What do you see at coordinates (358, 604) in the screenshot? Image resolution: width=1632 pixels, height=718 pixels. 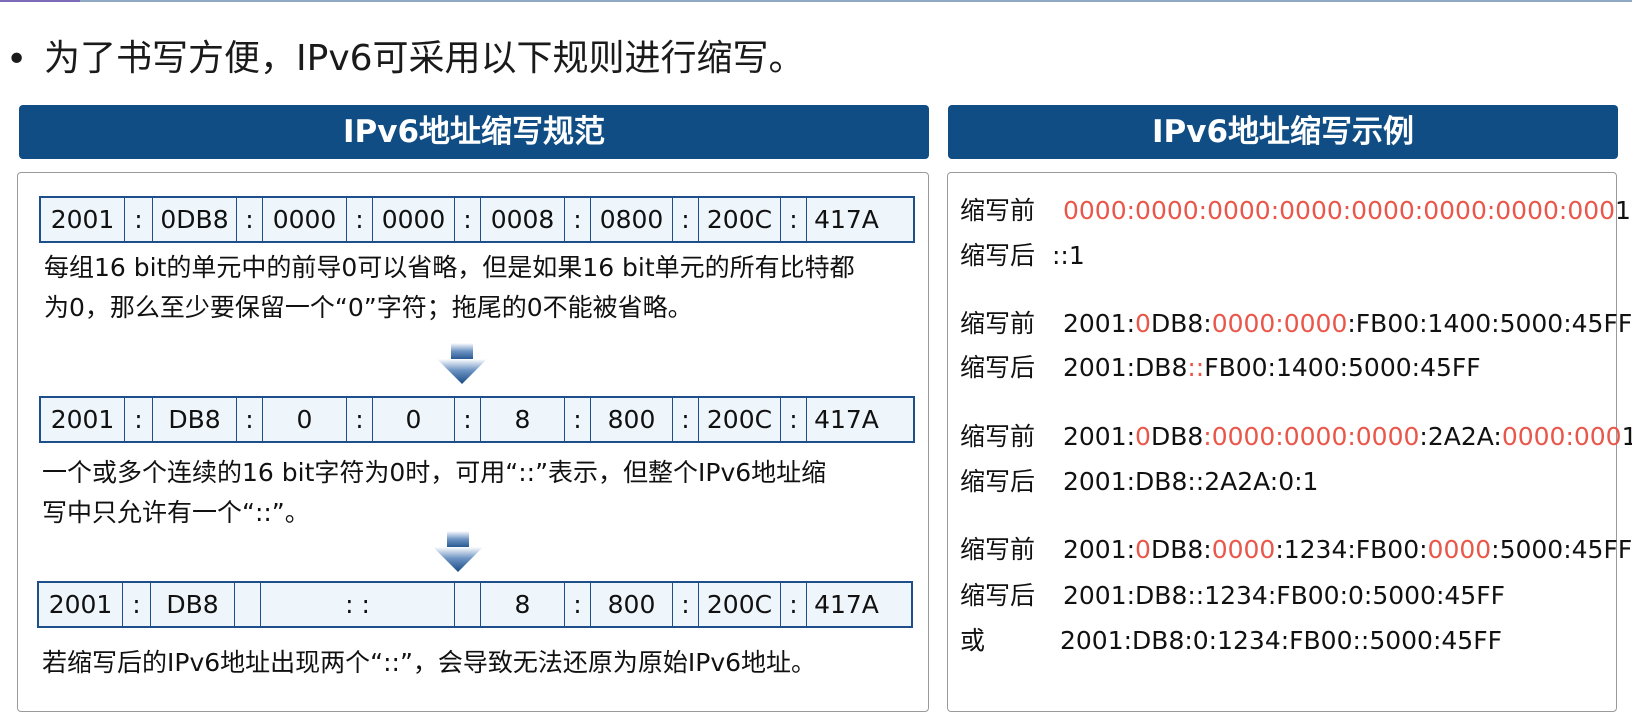 I see `addr-double-colon-cell: : :` at bounding box center [358, 604].